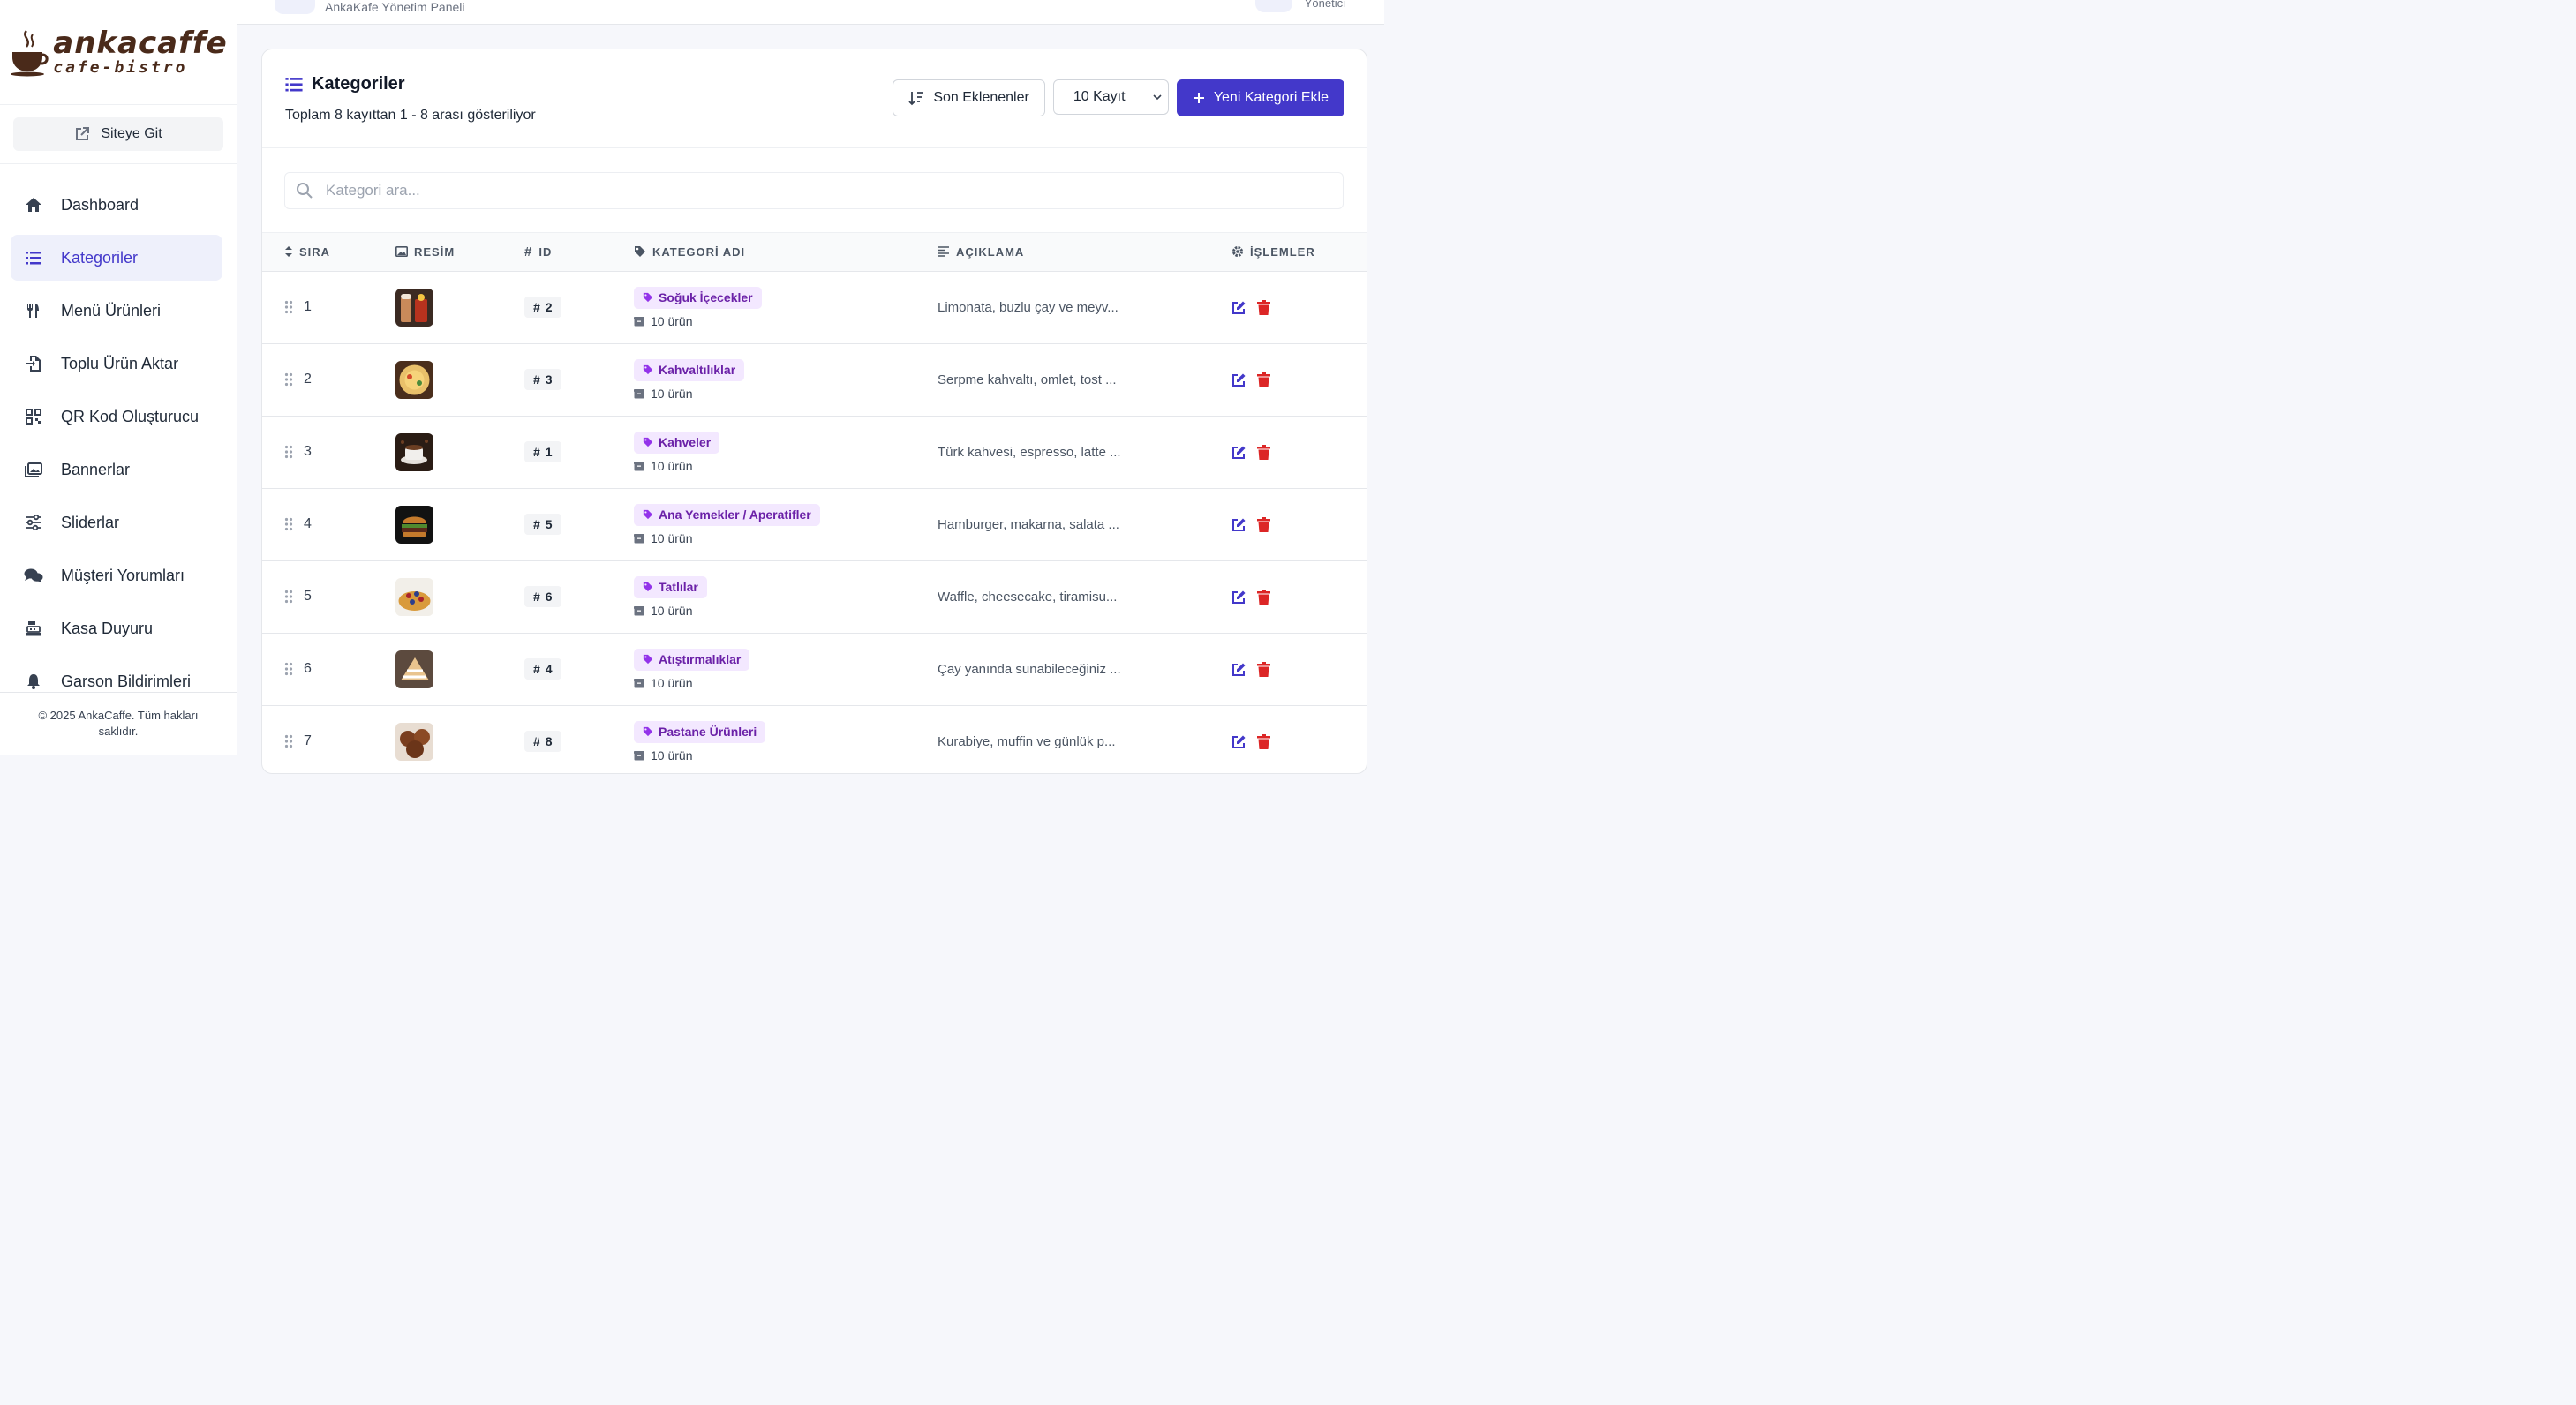 The image size is (2576, 1405). Describe the element at coordinates (981, 97) in the screenshot. I see `sort-button-label: Son Eklenenler` at that location.